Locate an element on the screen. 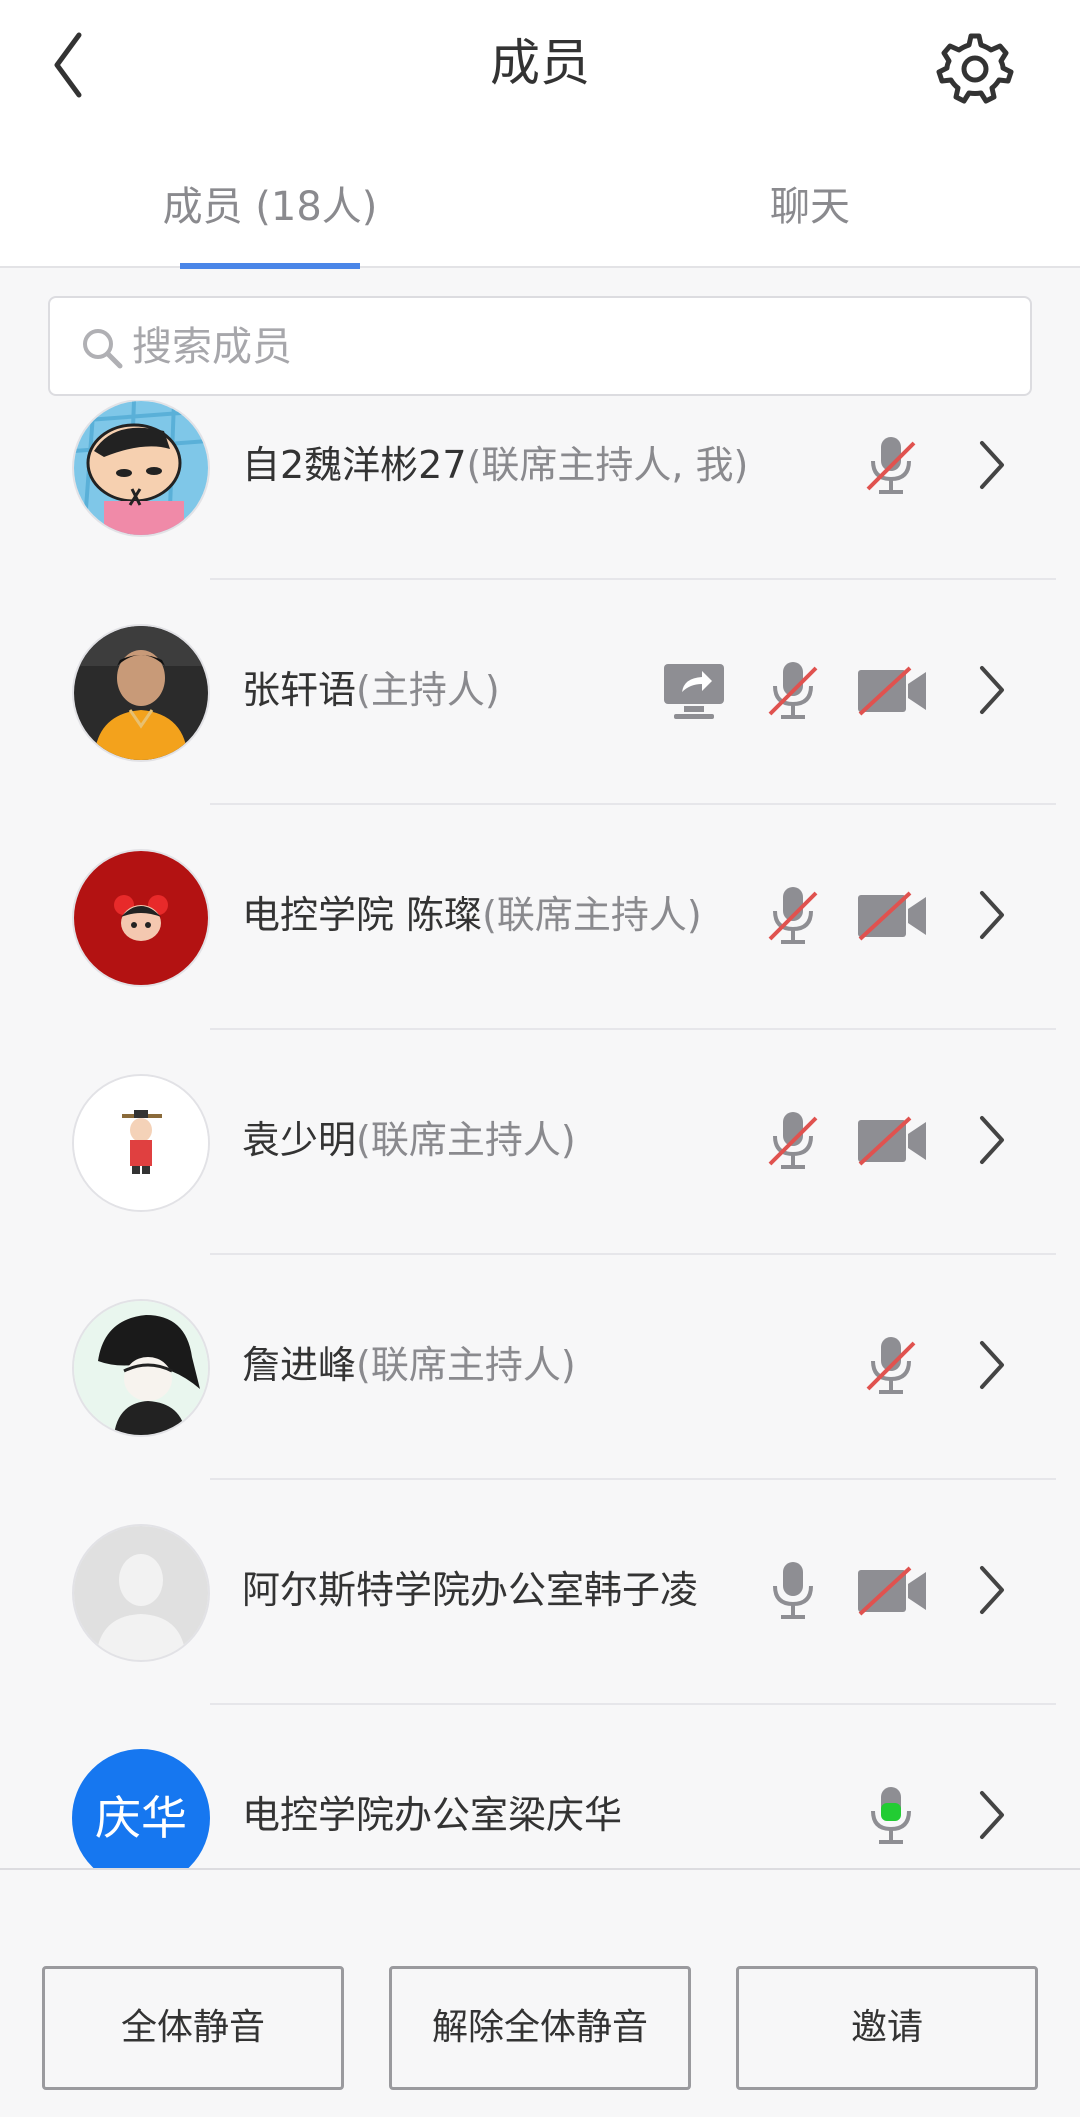 The height and width of the screenshot is (2117, 1080). microphone-icon is located at coordinates (793, 1591).